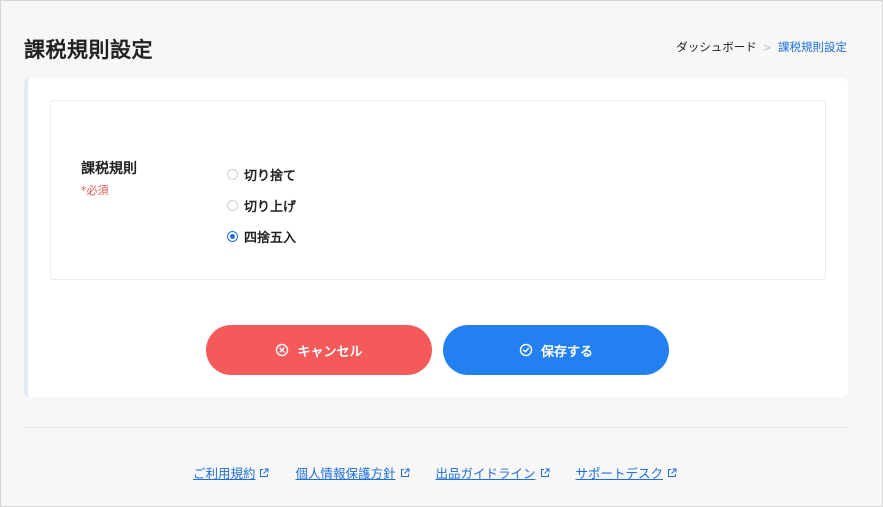 This screenshot has width=883, height=507. I want to click on footer-link-label: サポートデスク, so click(619, 473).